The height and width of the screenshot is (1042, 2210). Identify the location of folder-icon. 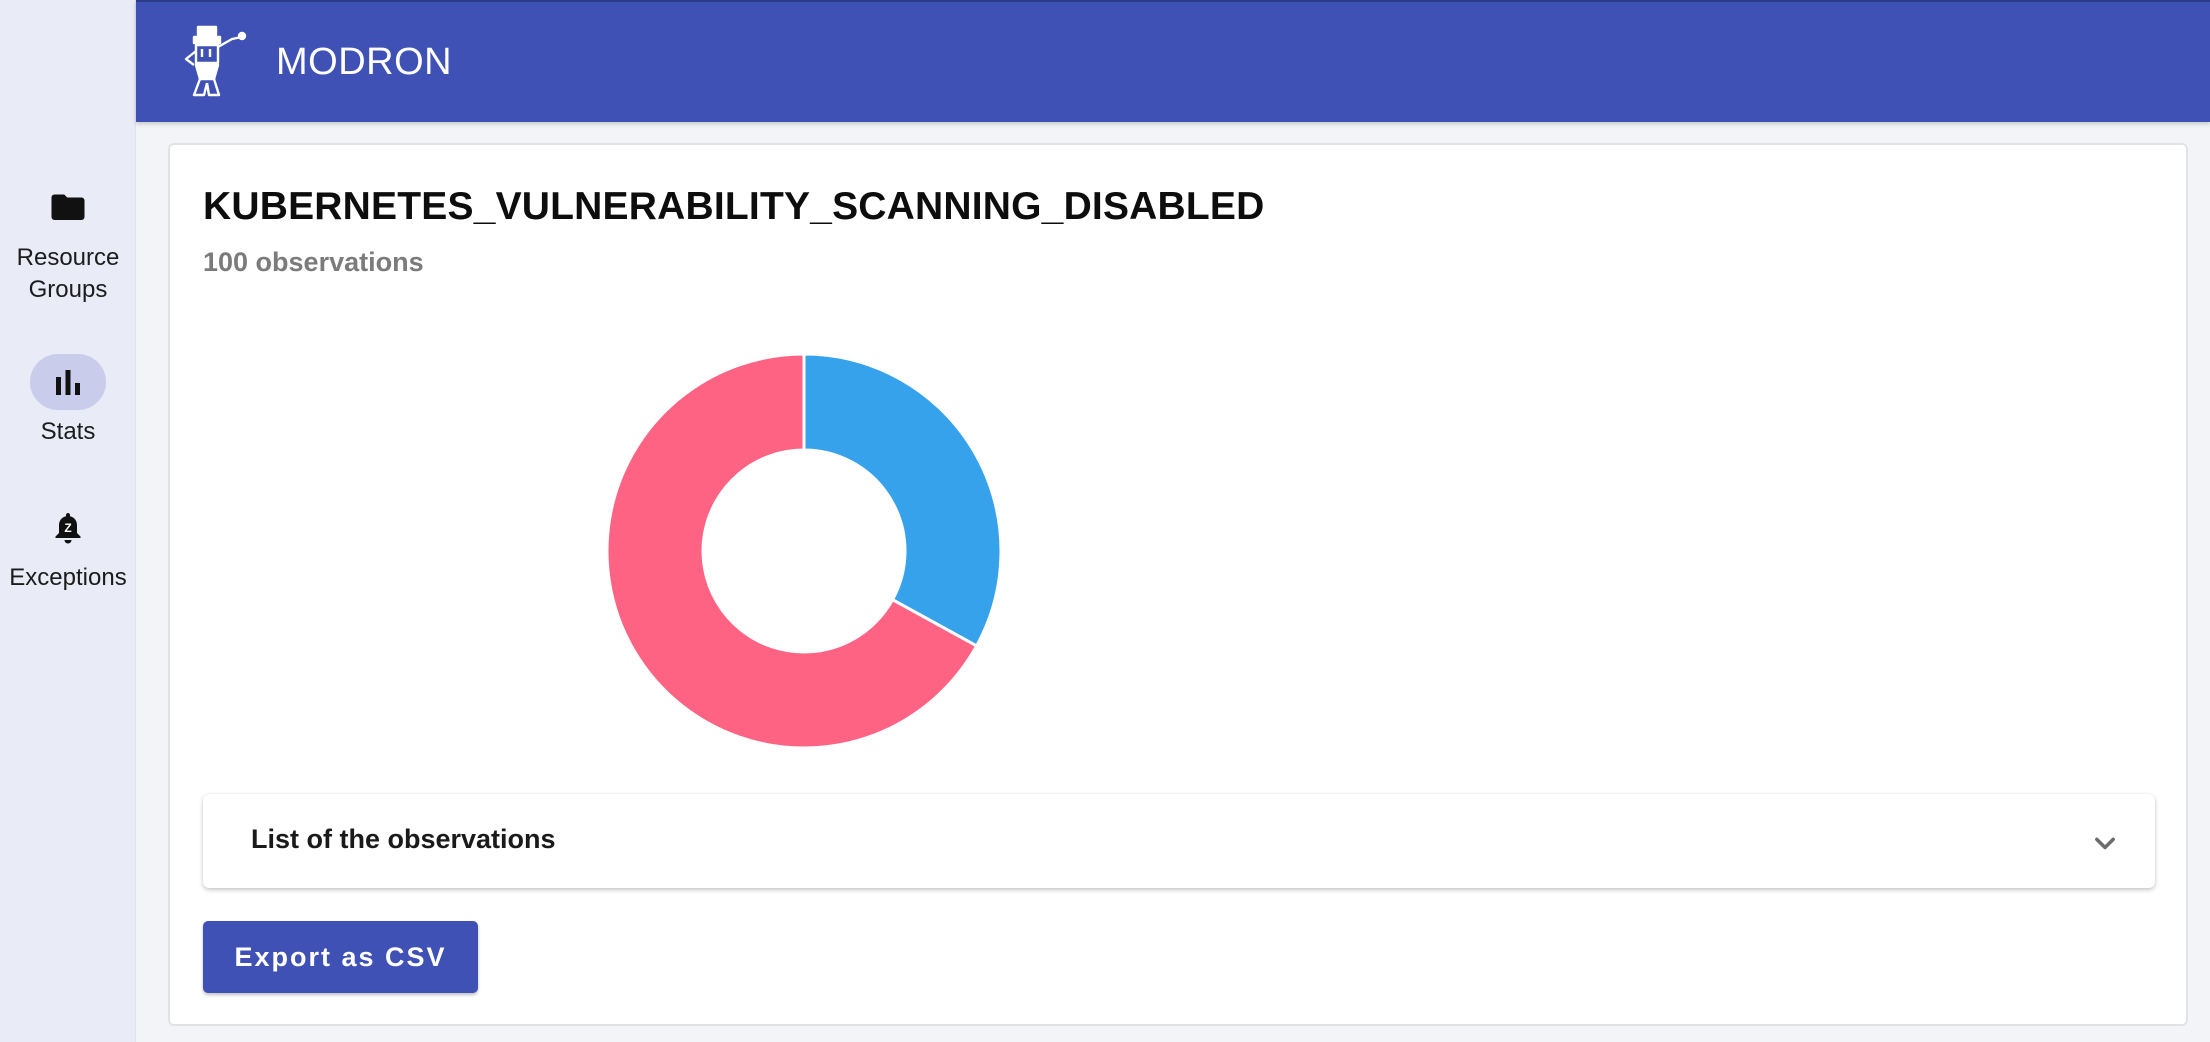
(68, 207).